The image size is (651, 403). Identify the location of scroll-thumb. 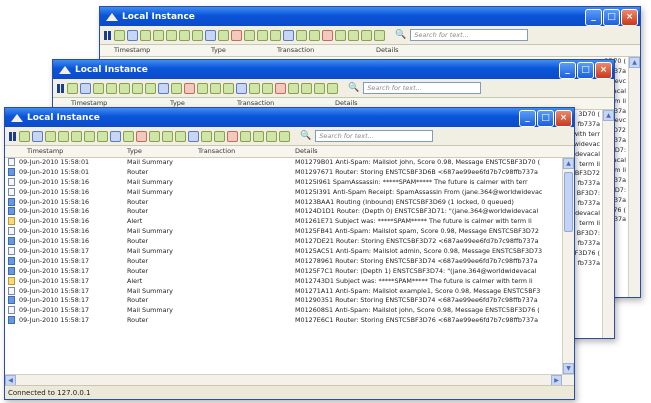
(568, 202).